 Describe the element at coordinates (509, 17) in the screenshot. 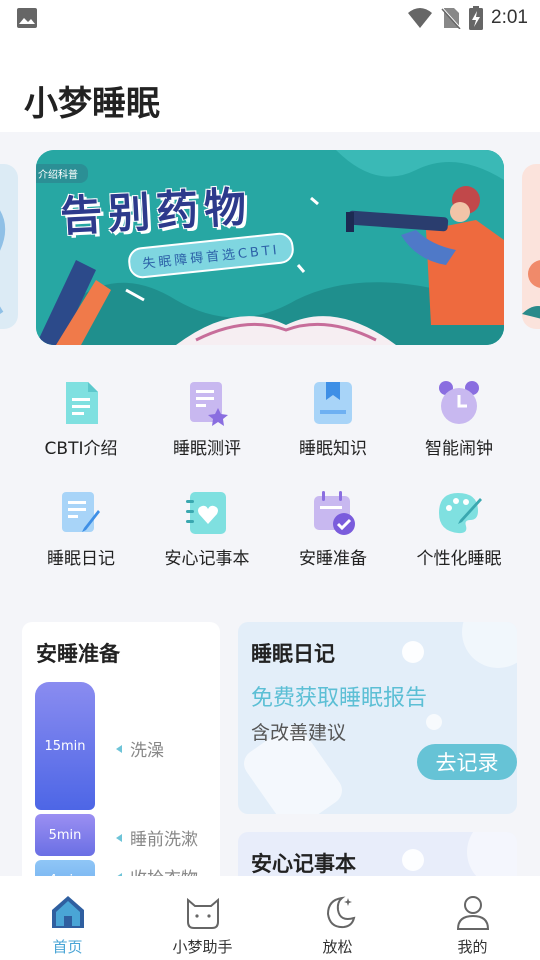

I see `status-time: 2:01` at that location.